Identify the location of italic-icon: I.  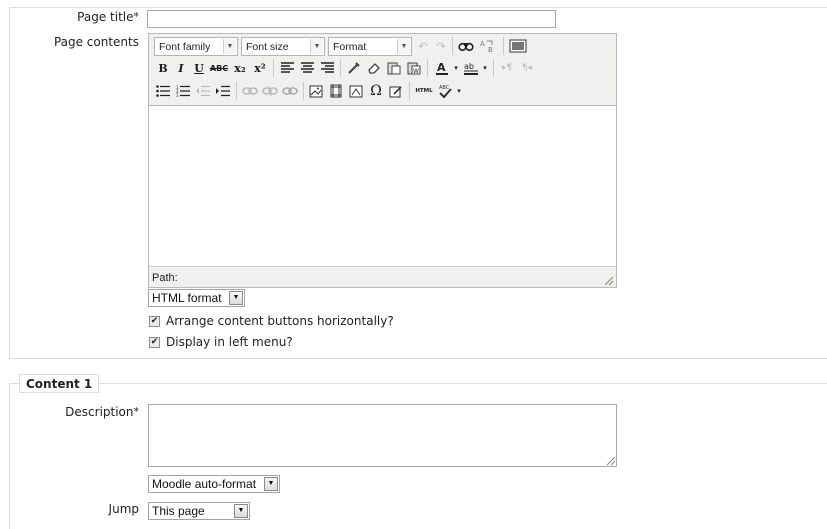
(181, 68).